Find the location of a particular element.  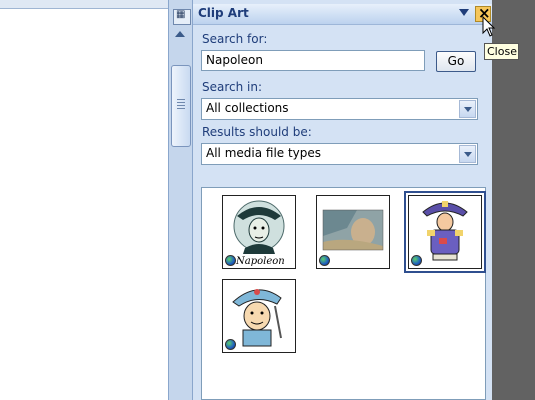

search-input: Napoleon is located at coordinates (313, 60).